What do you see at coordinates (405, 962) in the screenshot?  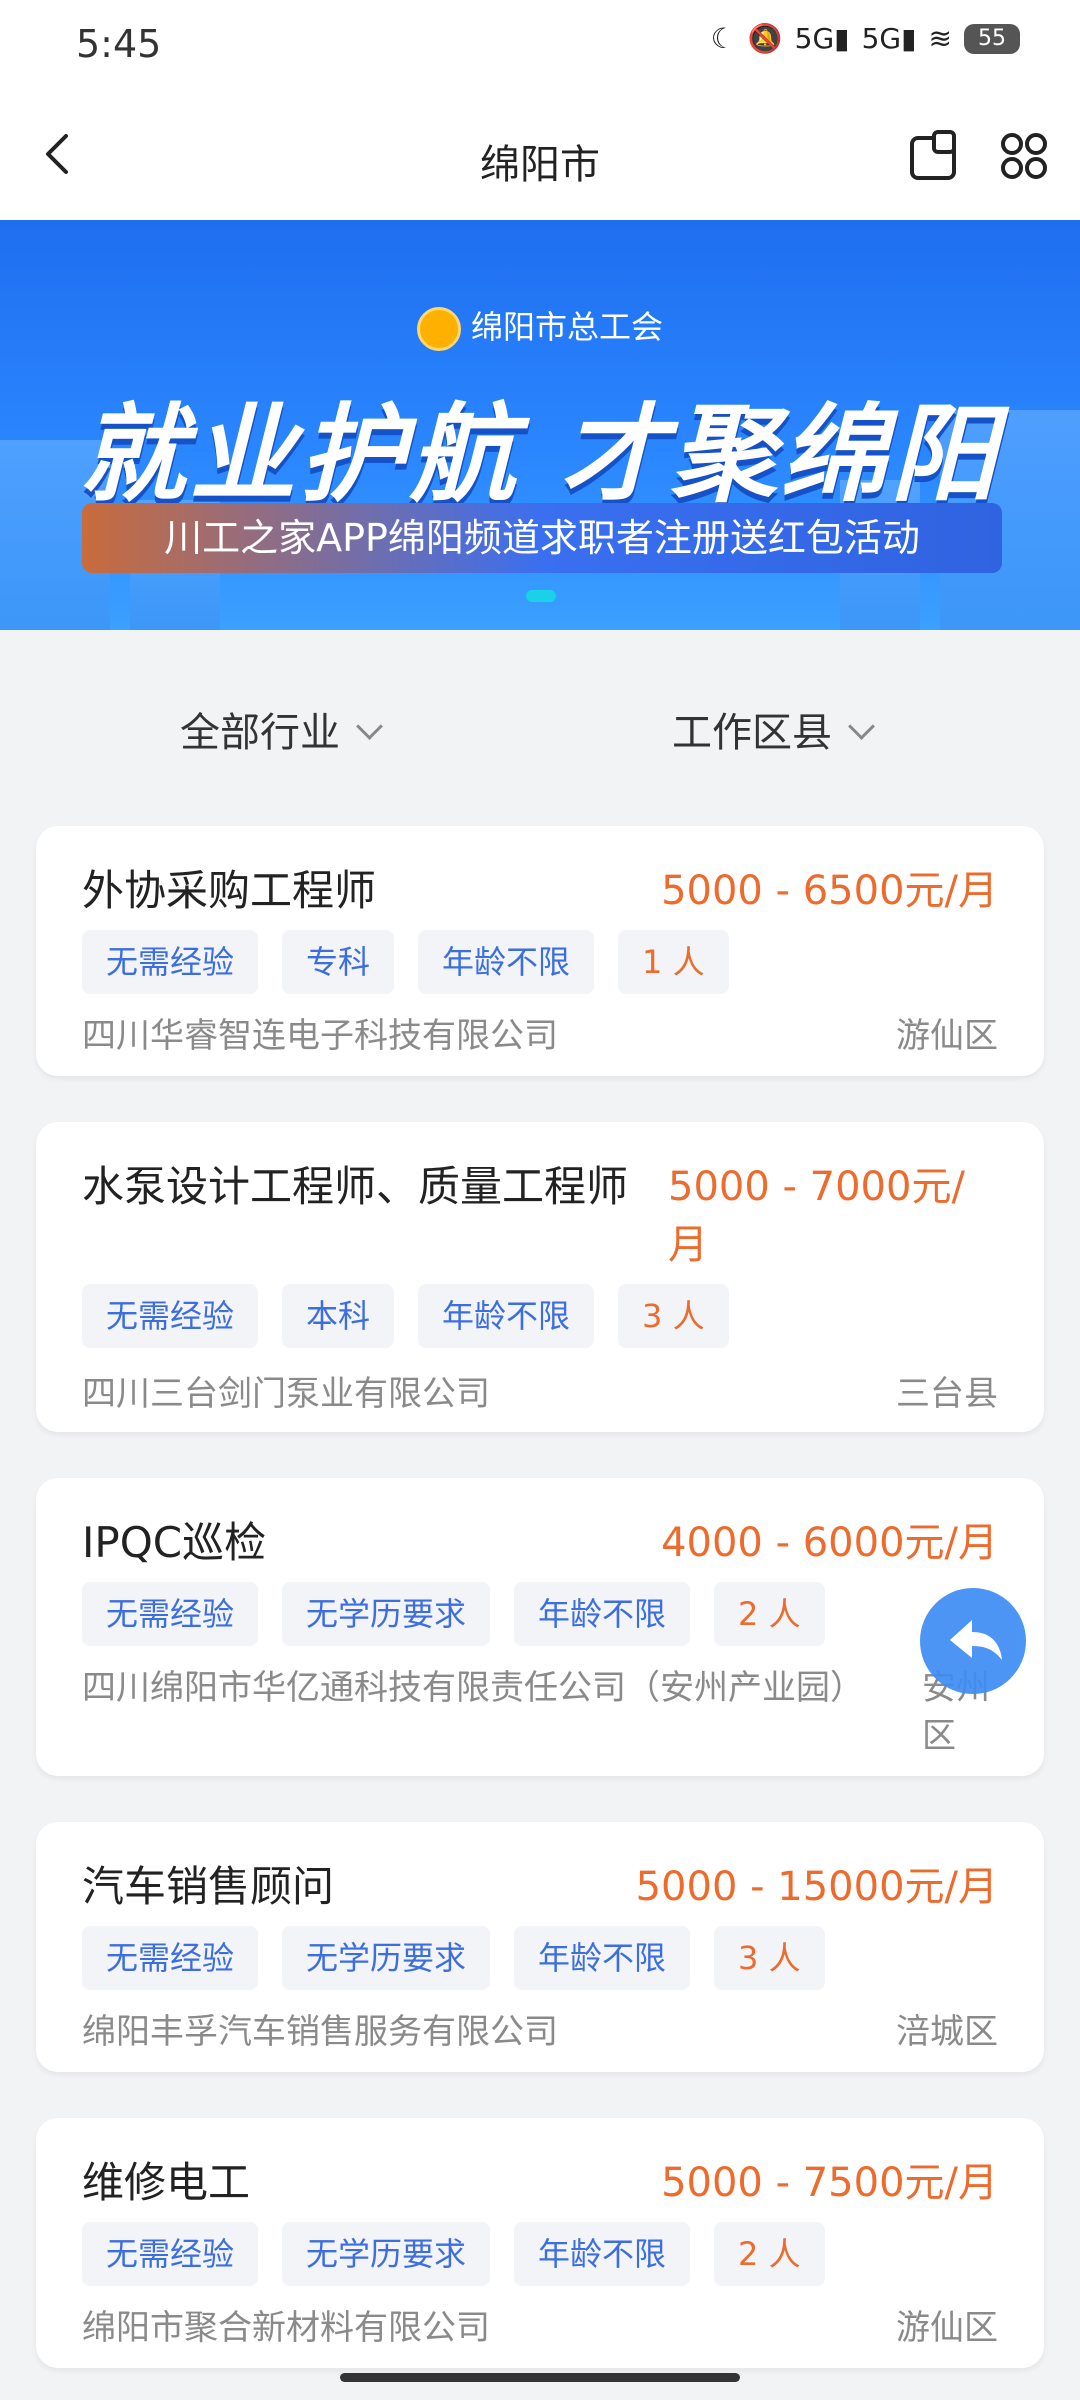 I see `job-tags: 无需经验 专科 年龄不限 1 人` at bounding box center [405, 962].